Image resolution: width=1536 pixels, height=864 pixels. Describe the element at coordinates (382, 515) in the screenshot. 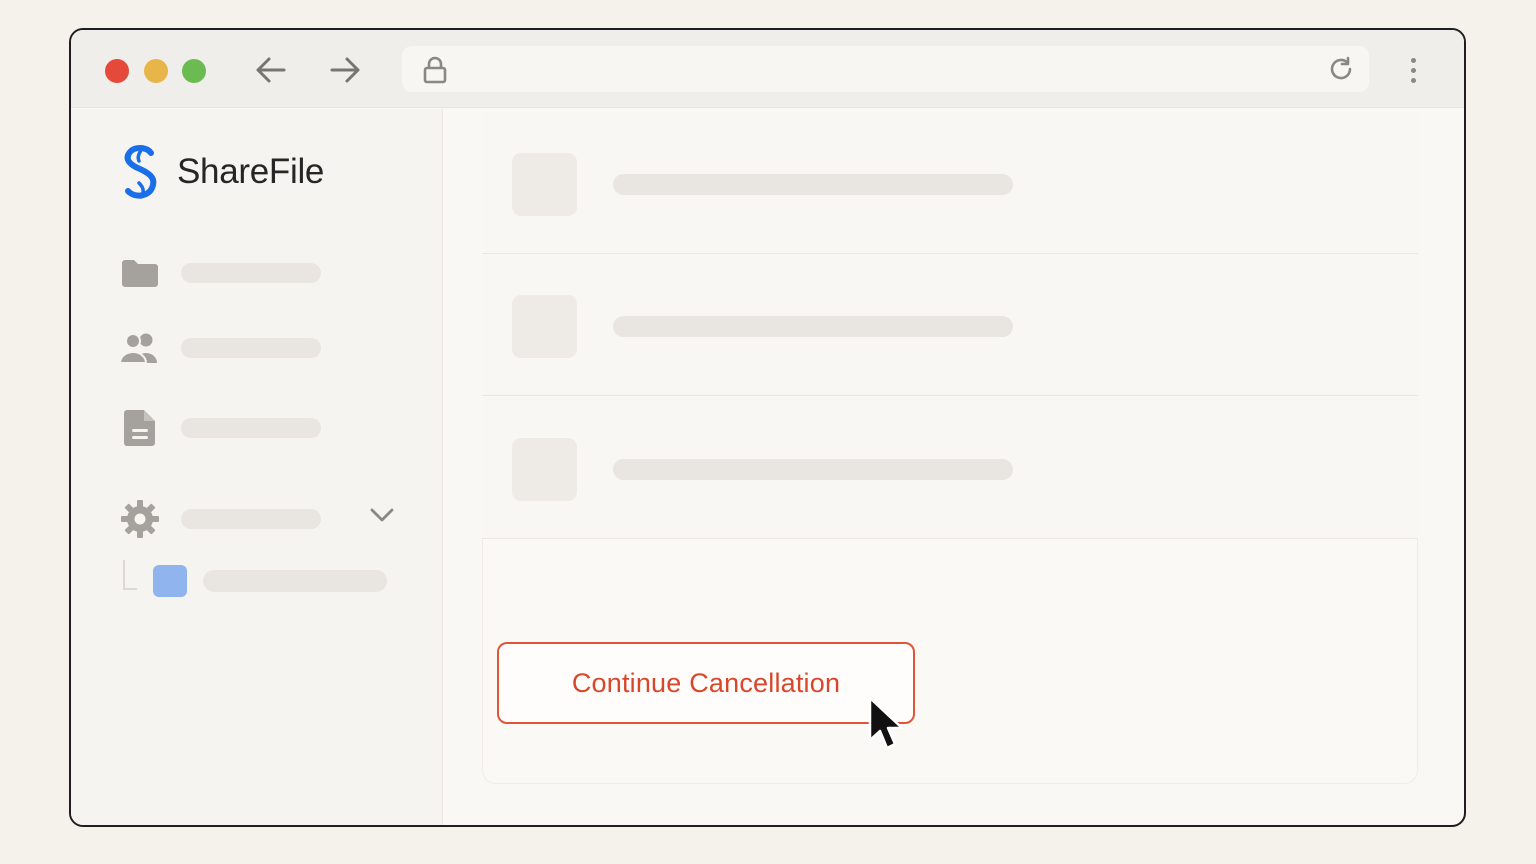

I see `chevron-down-icon` at that location.